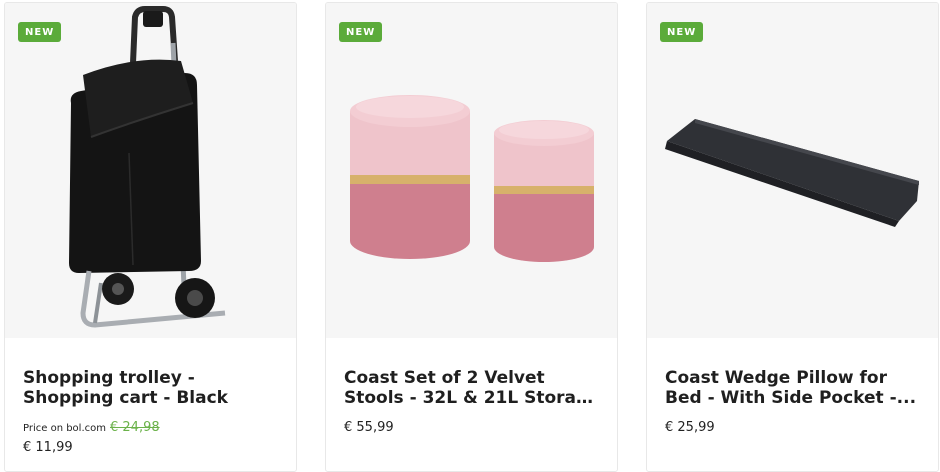 The image size is (940, 472). What do you see at coordinates (135, 427) in the screenshot?
I see `old-price: € 24,98` at bounding box center [135, 427].